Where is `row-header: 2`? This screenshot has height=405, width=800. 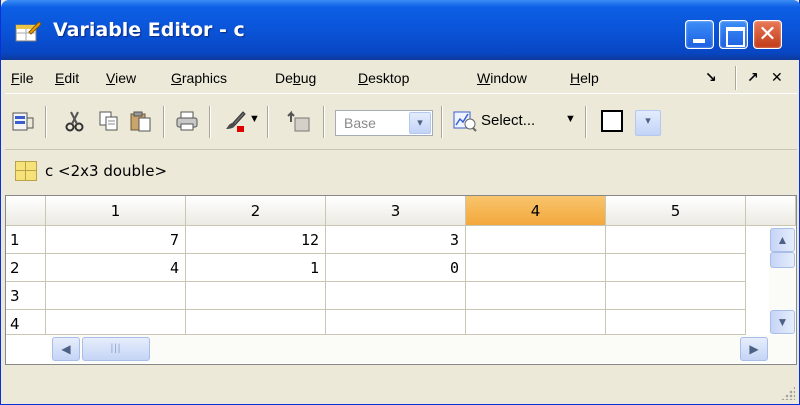 row-header: 2 is located at coordinates (26, 268).